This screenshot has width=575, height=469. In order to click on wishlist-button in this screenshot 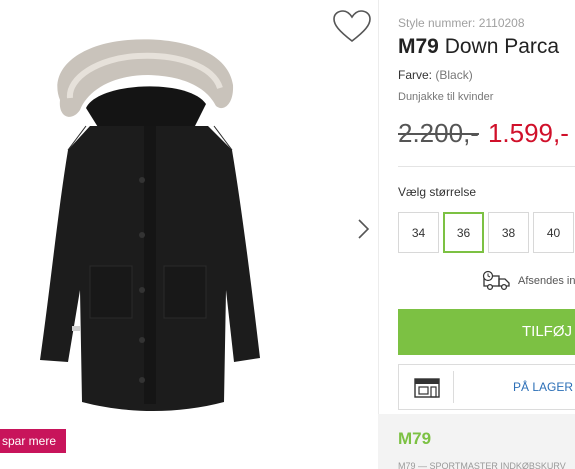, I will do `click(352, 26)`.